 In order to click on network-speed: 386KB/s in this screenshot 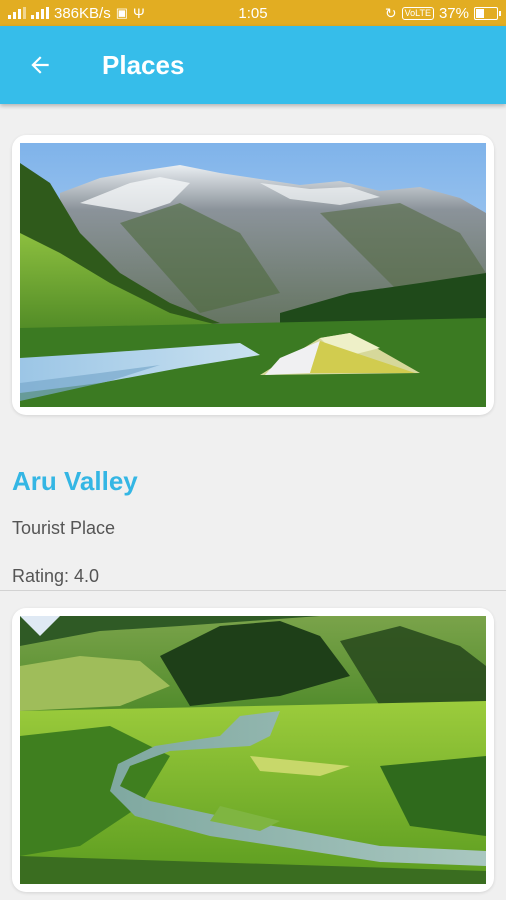, I will do `click(82, 13)`.